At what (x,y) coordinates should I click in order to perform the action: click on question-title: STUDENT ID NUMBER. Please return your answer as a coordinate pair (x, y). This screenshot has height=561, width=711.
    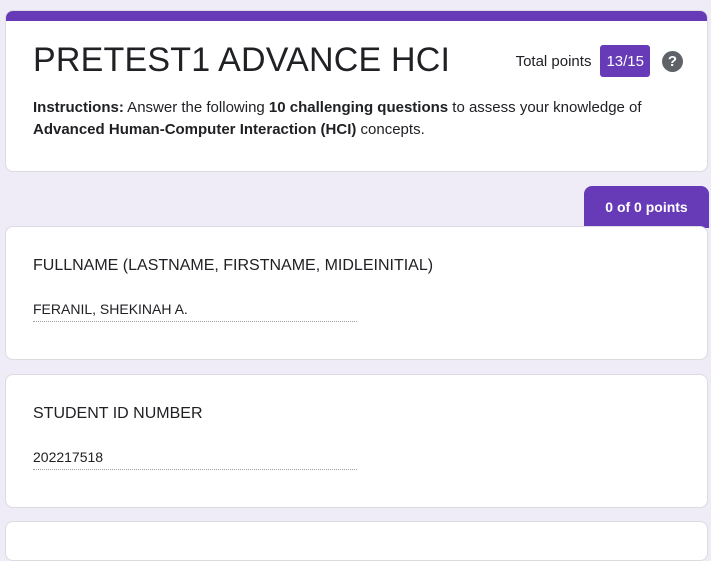
    Looking at the image, I should click on (118, 413).